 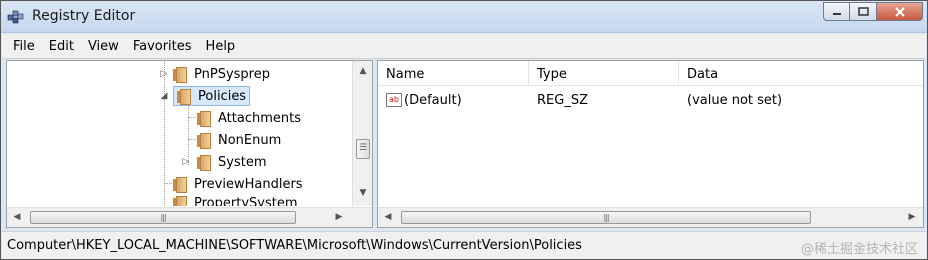 I want to click on tree-item-label: PreviewHandlers, so click(x=248, y=184).